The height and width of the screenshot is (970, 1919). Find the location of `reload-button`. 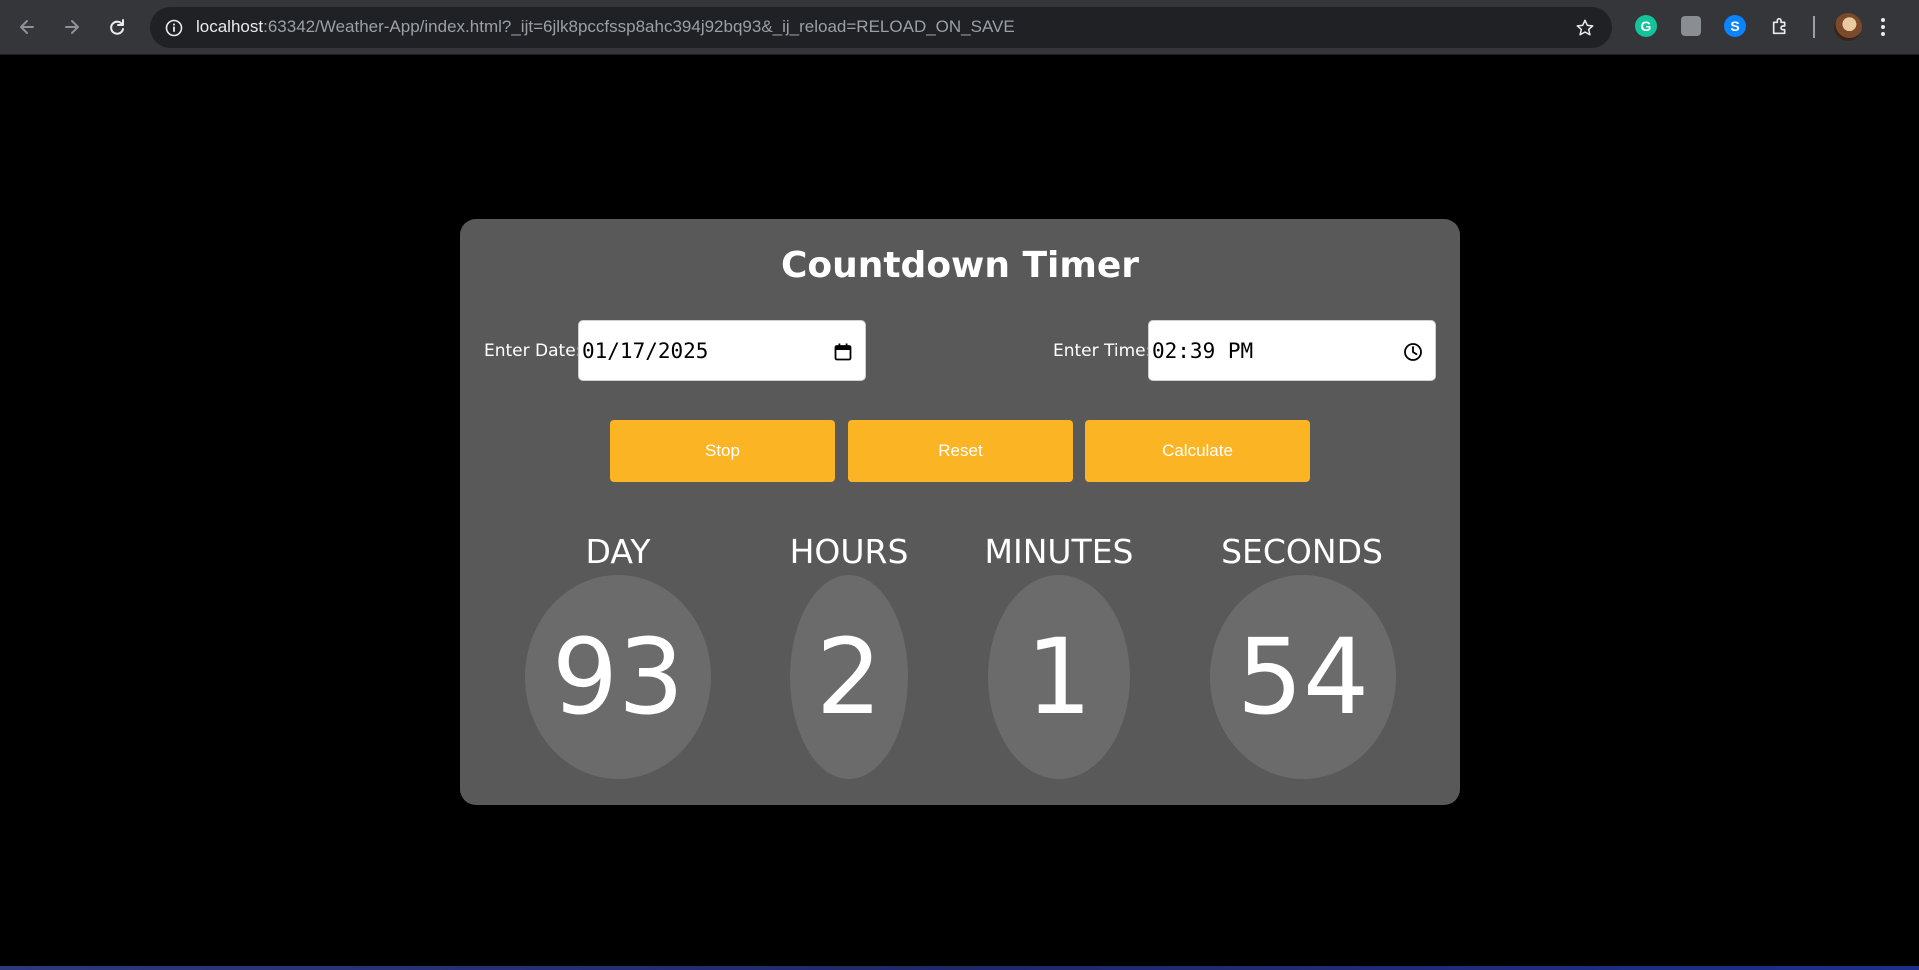

reload-button is located at coordinates (117, 27).